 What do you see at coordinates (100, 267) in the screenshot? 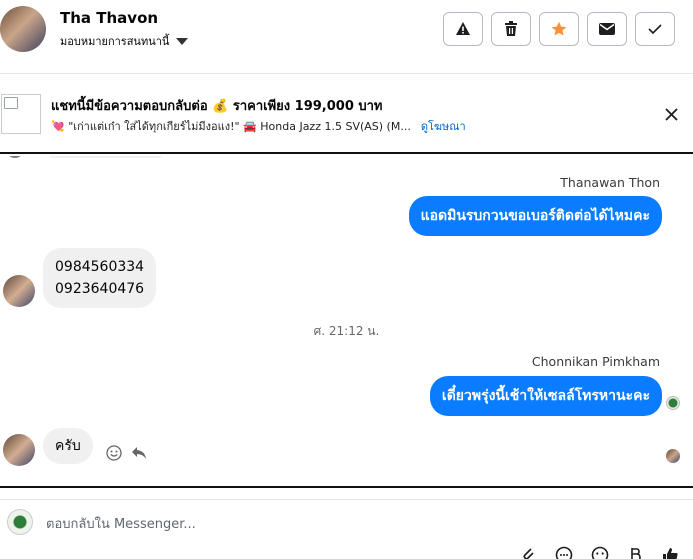
I see `message-line: 0984560334` at bounding box center [100, 267].